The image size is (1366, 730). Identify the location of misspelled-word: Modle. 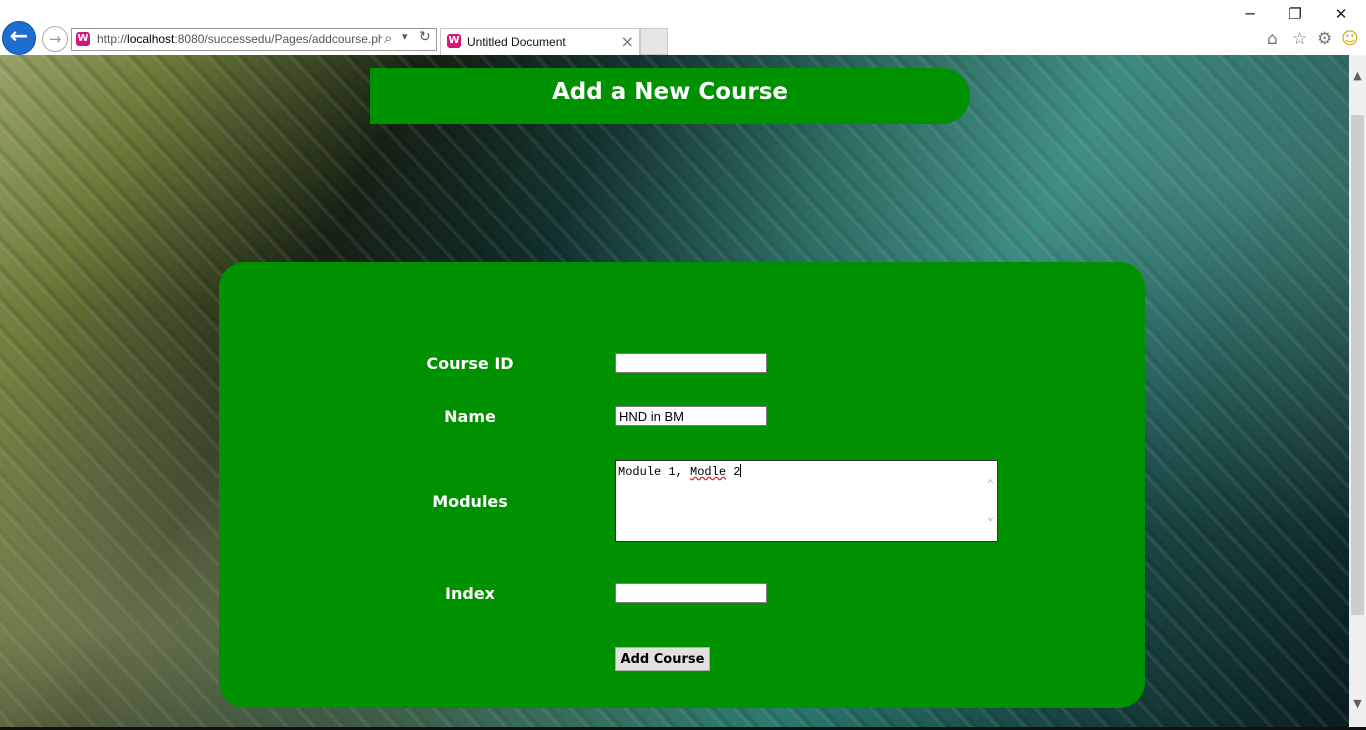
(708, 472).